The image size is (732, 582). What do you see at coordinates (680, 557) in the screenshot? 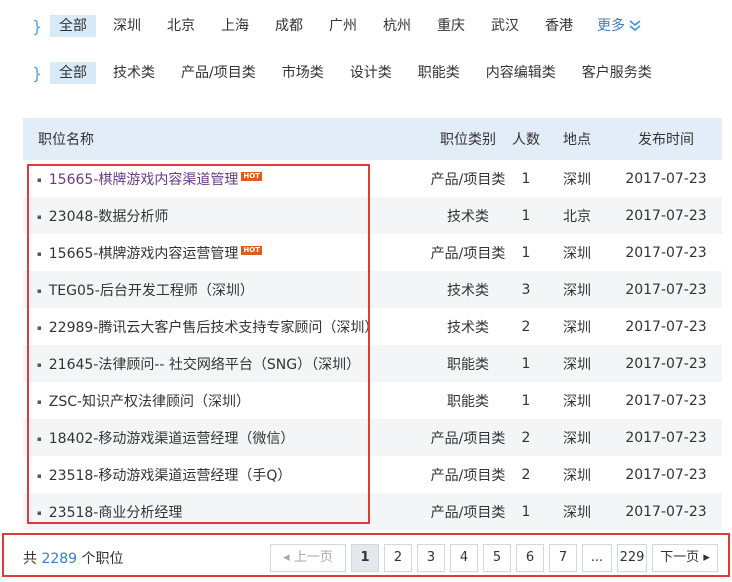
I see `next-page-label: 下一页` at bounding box center [680, 557].